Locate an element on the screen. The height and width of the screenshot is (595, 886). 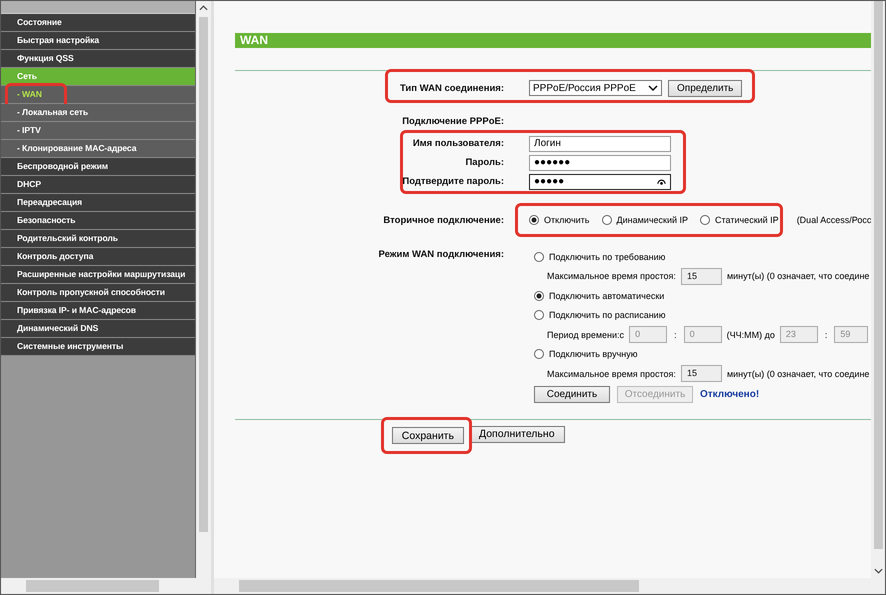
option-label: Статический IP is located at coordinates (747, 220).